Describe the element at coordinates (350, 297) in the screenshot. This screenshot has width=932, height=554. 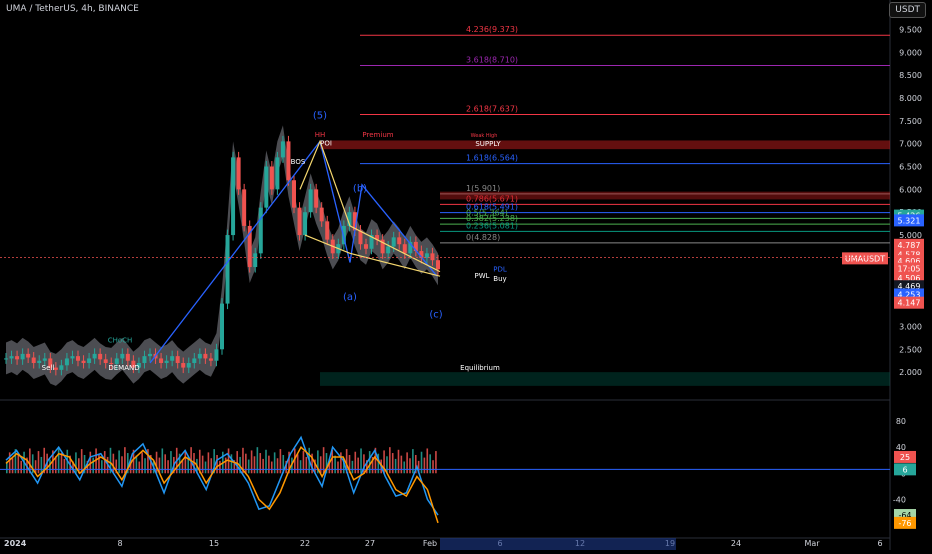
I see `wave-label: (a)` at that location.